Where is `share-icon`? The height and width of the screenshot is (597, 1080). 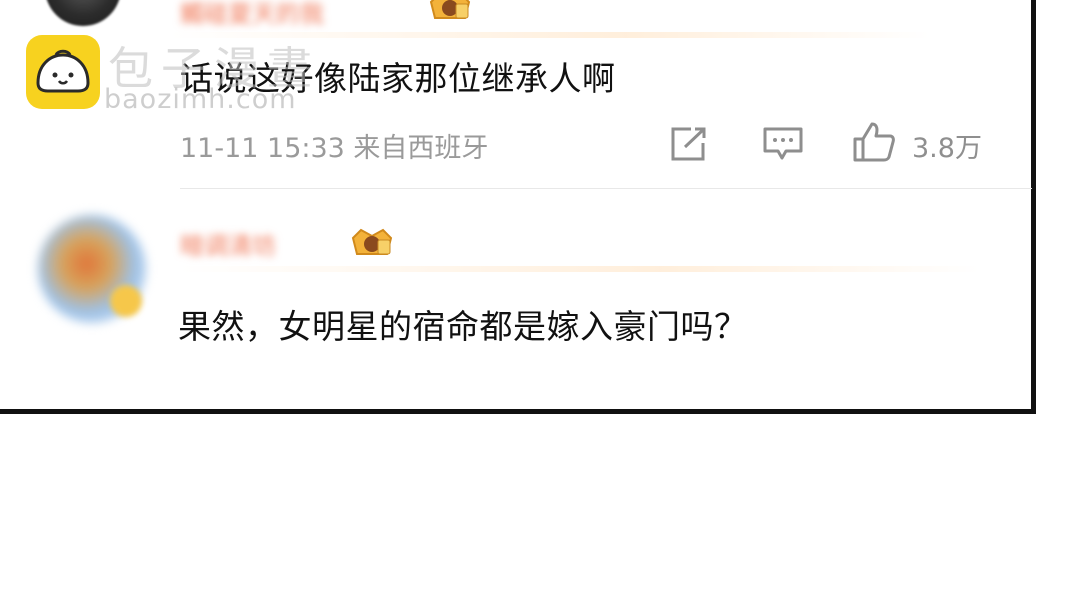
share-icon is located at coordinates (689, 144).